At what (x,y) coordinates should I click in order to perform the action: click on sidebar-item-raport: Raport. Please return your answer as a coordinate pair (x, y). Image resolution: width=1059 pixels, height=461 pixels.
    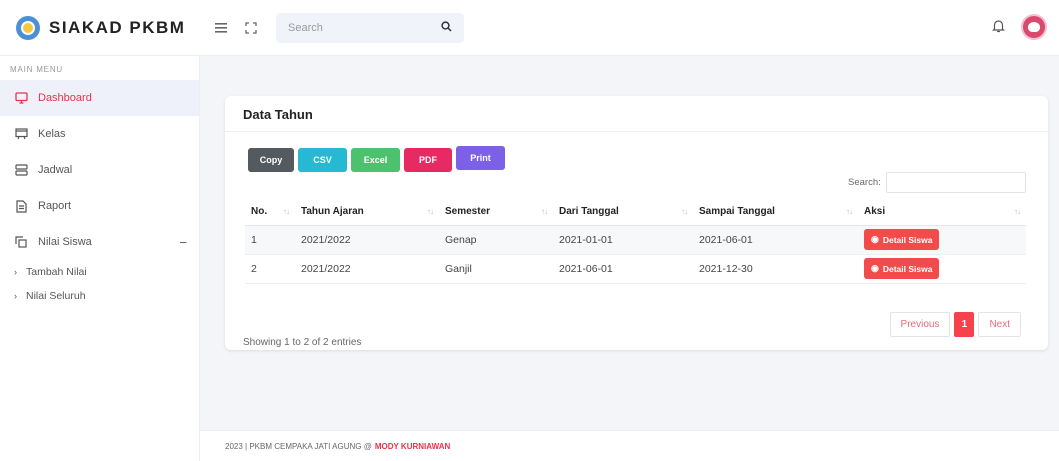
    Looking at the image, I should click on (99, 206).